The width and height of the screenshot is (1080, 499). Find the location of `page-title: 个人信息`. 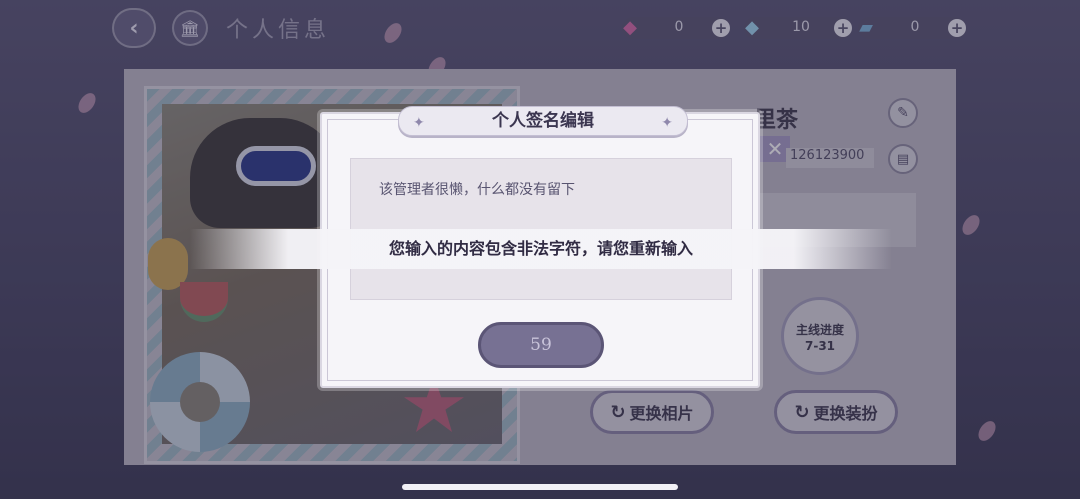

page-title: 个人信息 is located at coordinates (278, 30).